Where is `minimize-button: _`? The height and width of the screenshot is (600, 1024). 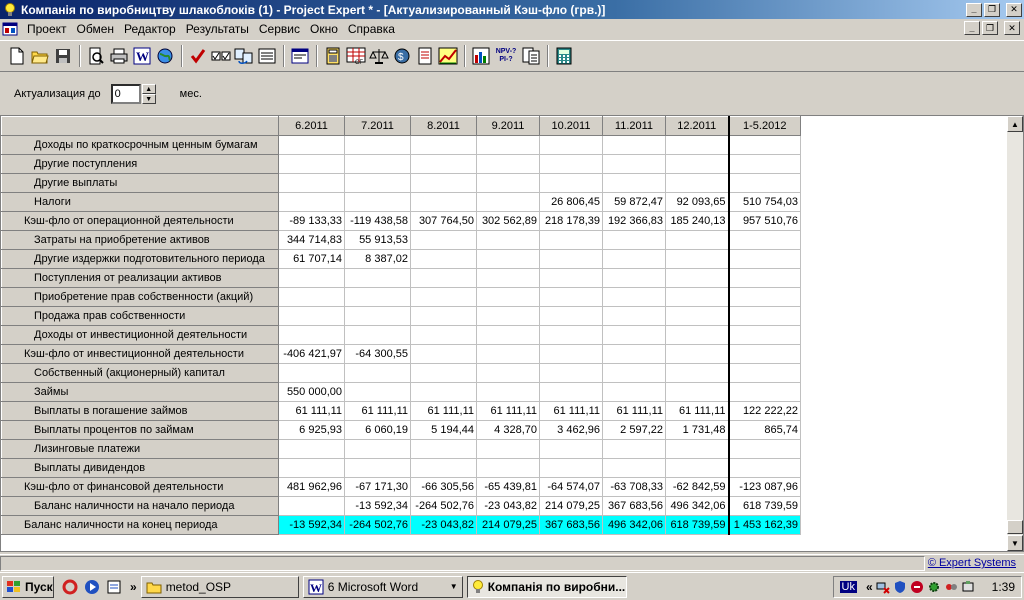
minimize-button: _ is located at coordinates (974, 9).